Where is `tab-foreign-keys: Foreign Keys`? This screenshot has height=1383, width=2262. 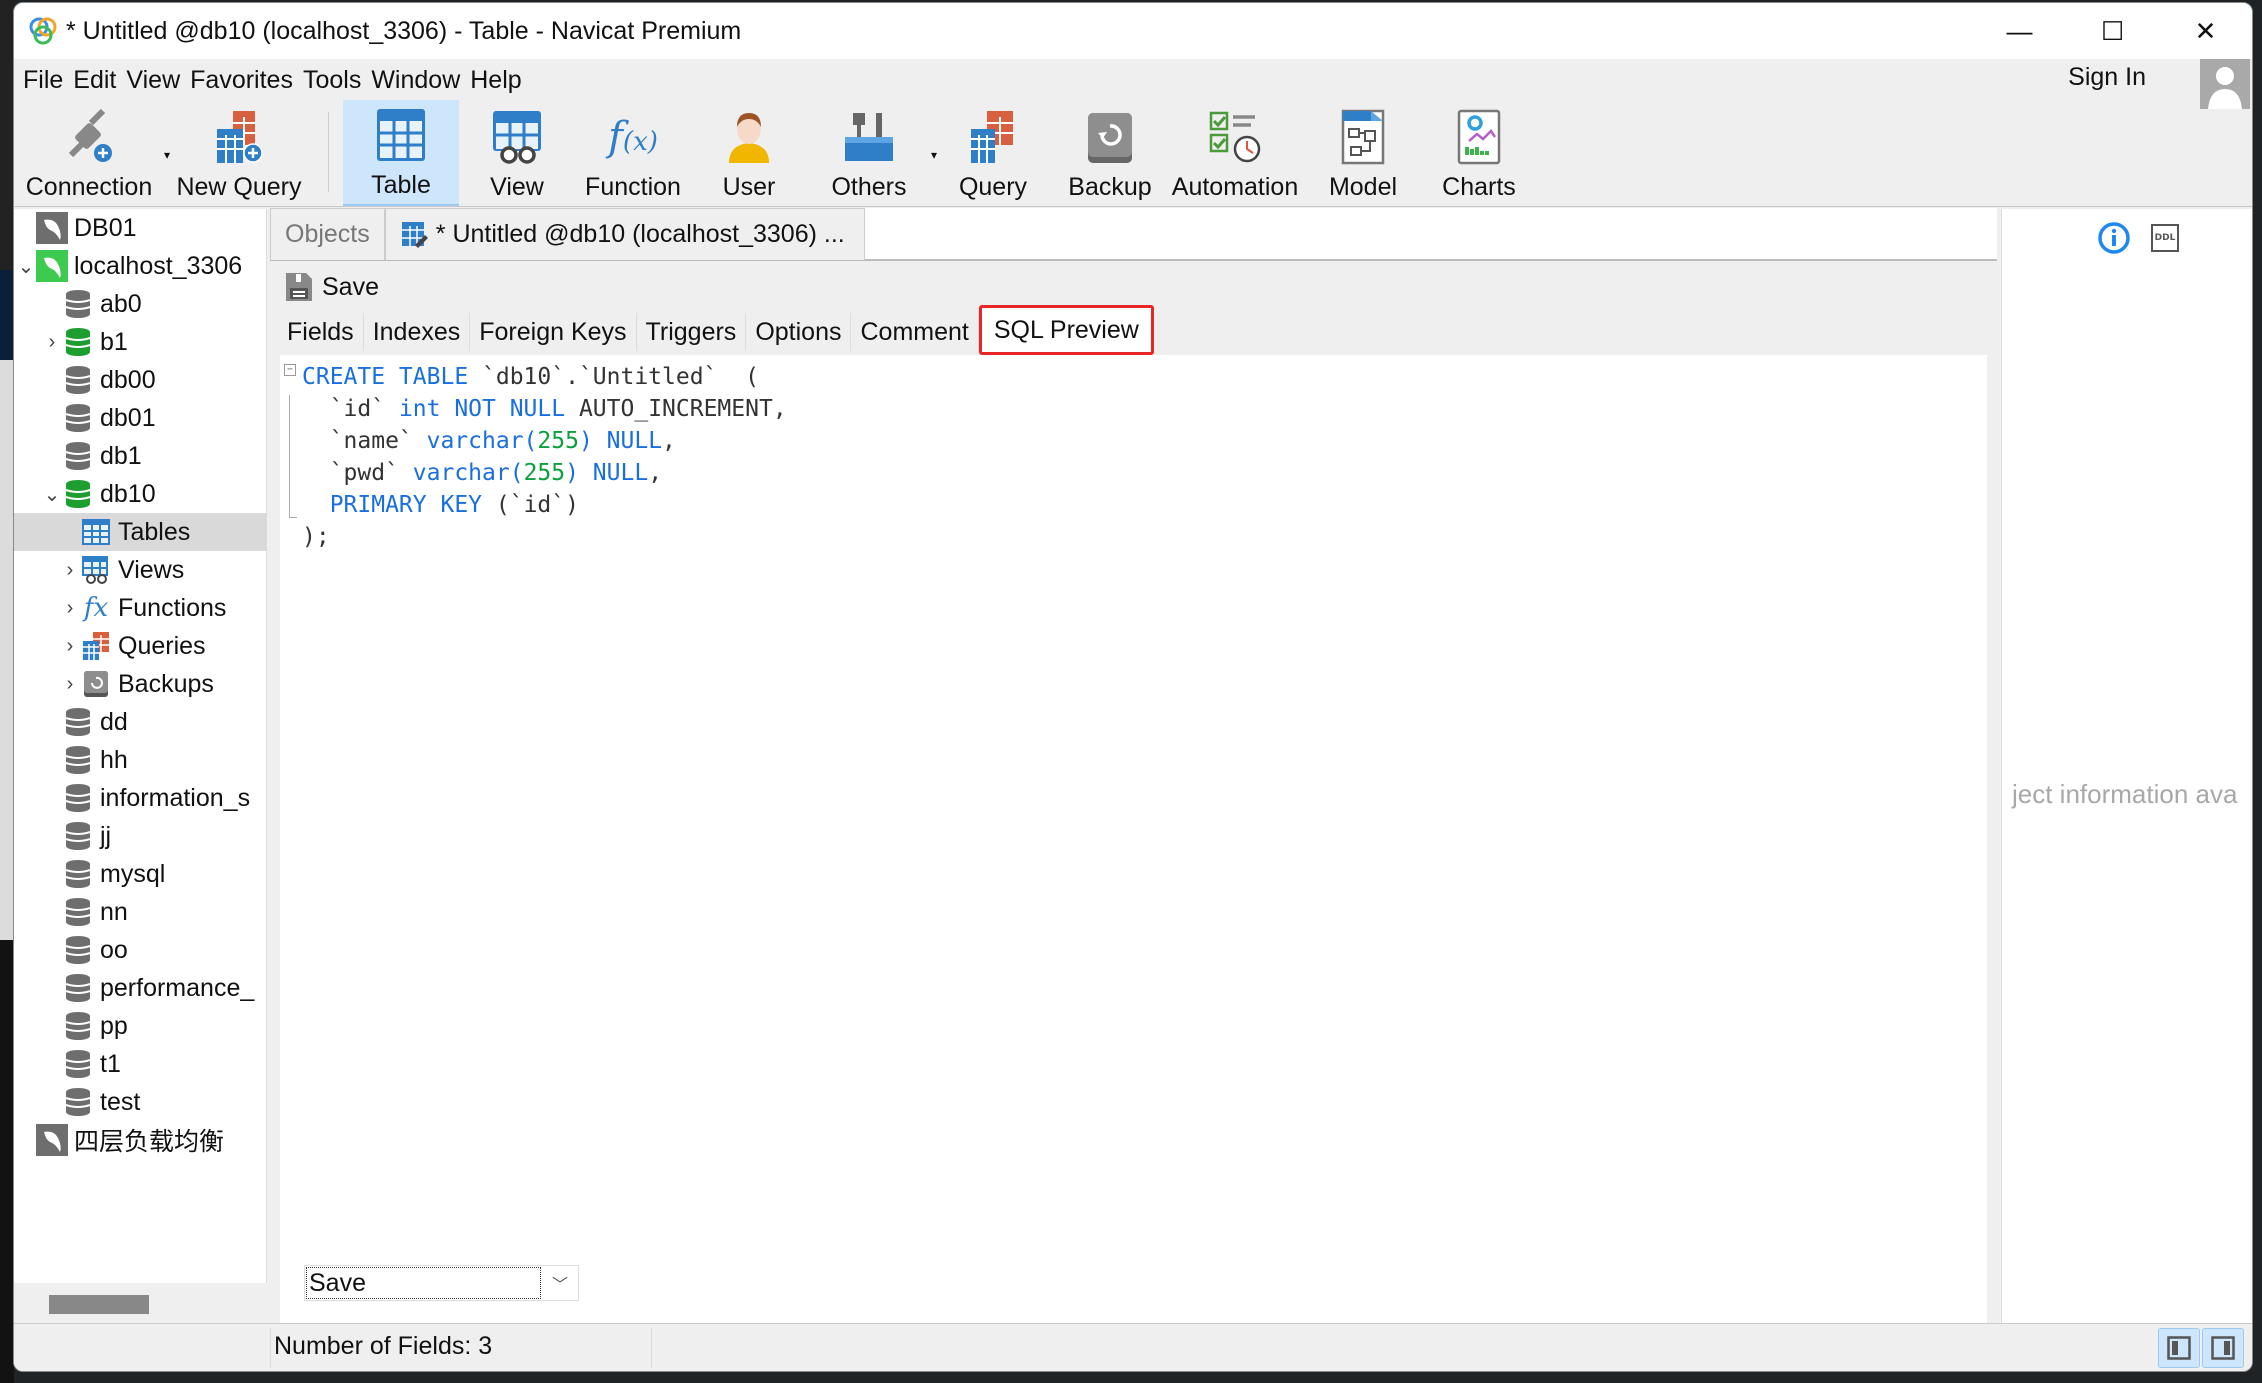
tab-foreign-keys: Foreign Keys is located at coordinates (553, 332).